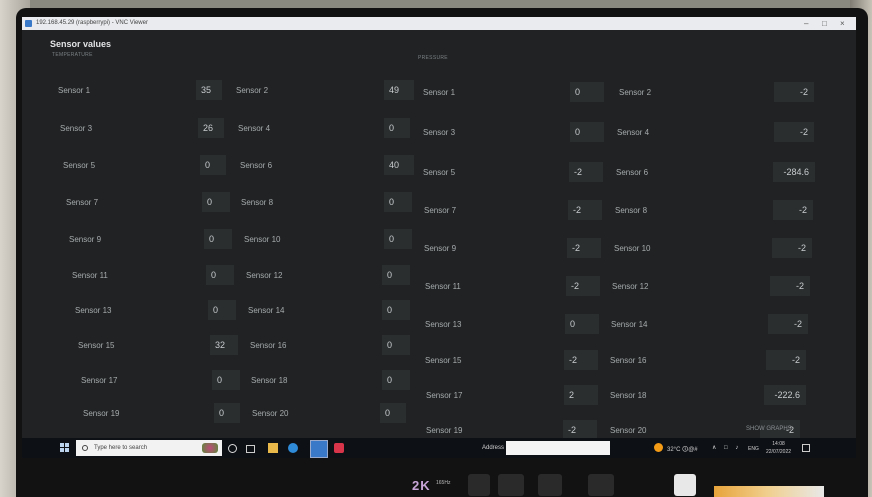 The height and width of the screenshot is (497, 872). I want to click on address-input, so click(558, 448).